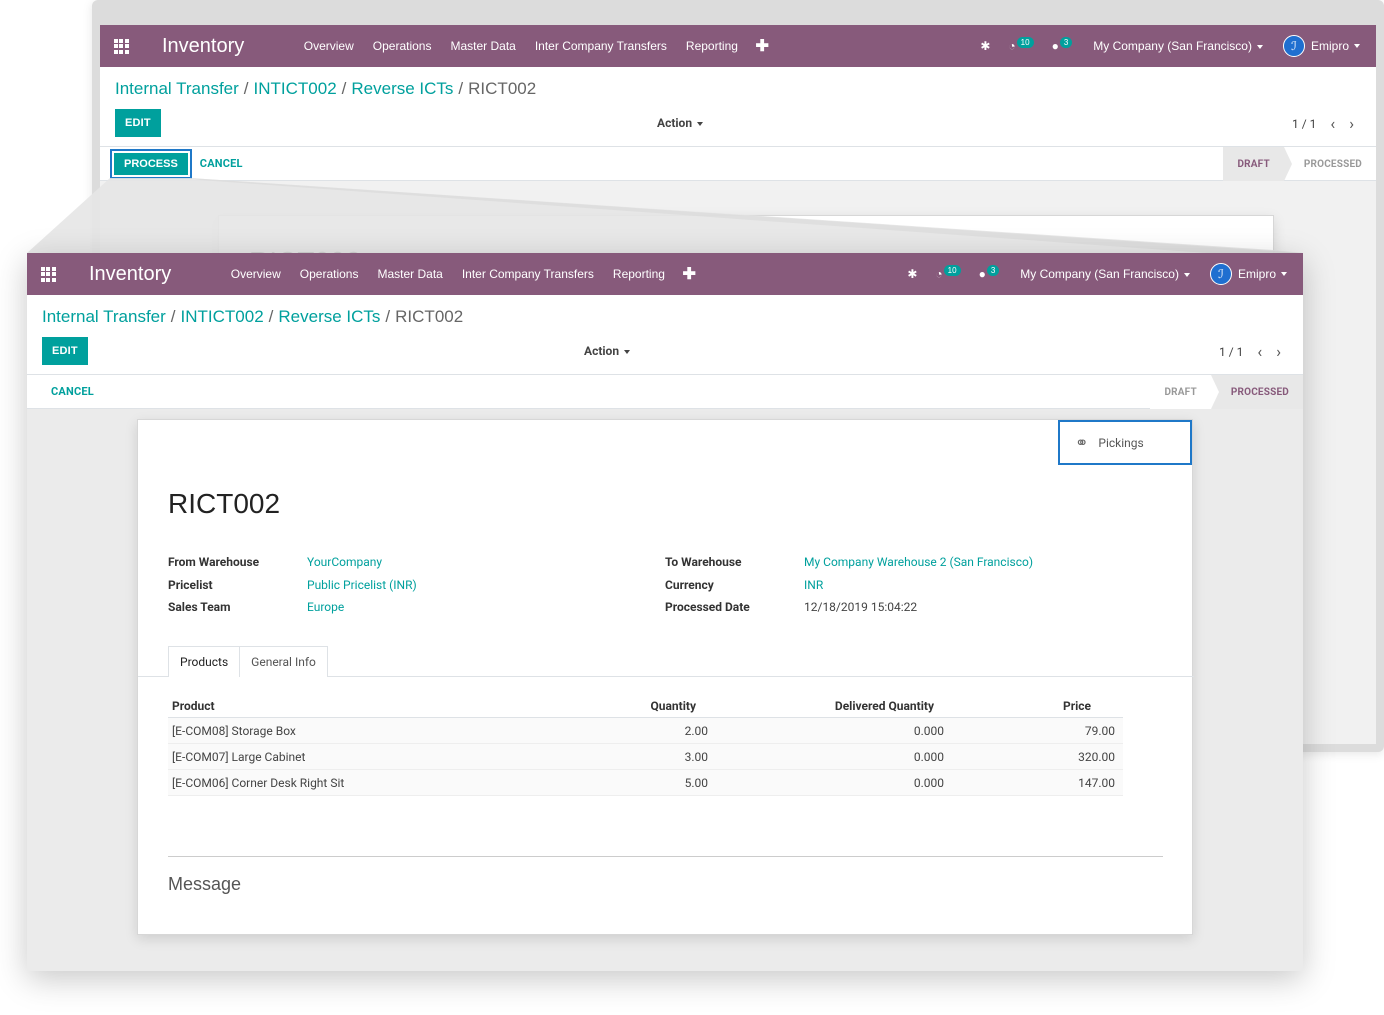  I want to click on pickings-smart-button: ⚭ Pickings, so click(1125, 442).